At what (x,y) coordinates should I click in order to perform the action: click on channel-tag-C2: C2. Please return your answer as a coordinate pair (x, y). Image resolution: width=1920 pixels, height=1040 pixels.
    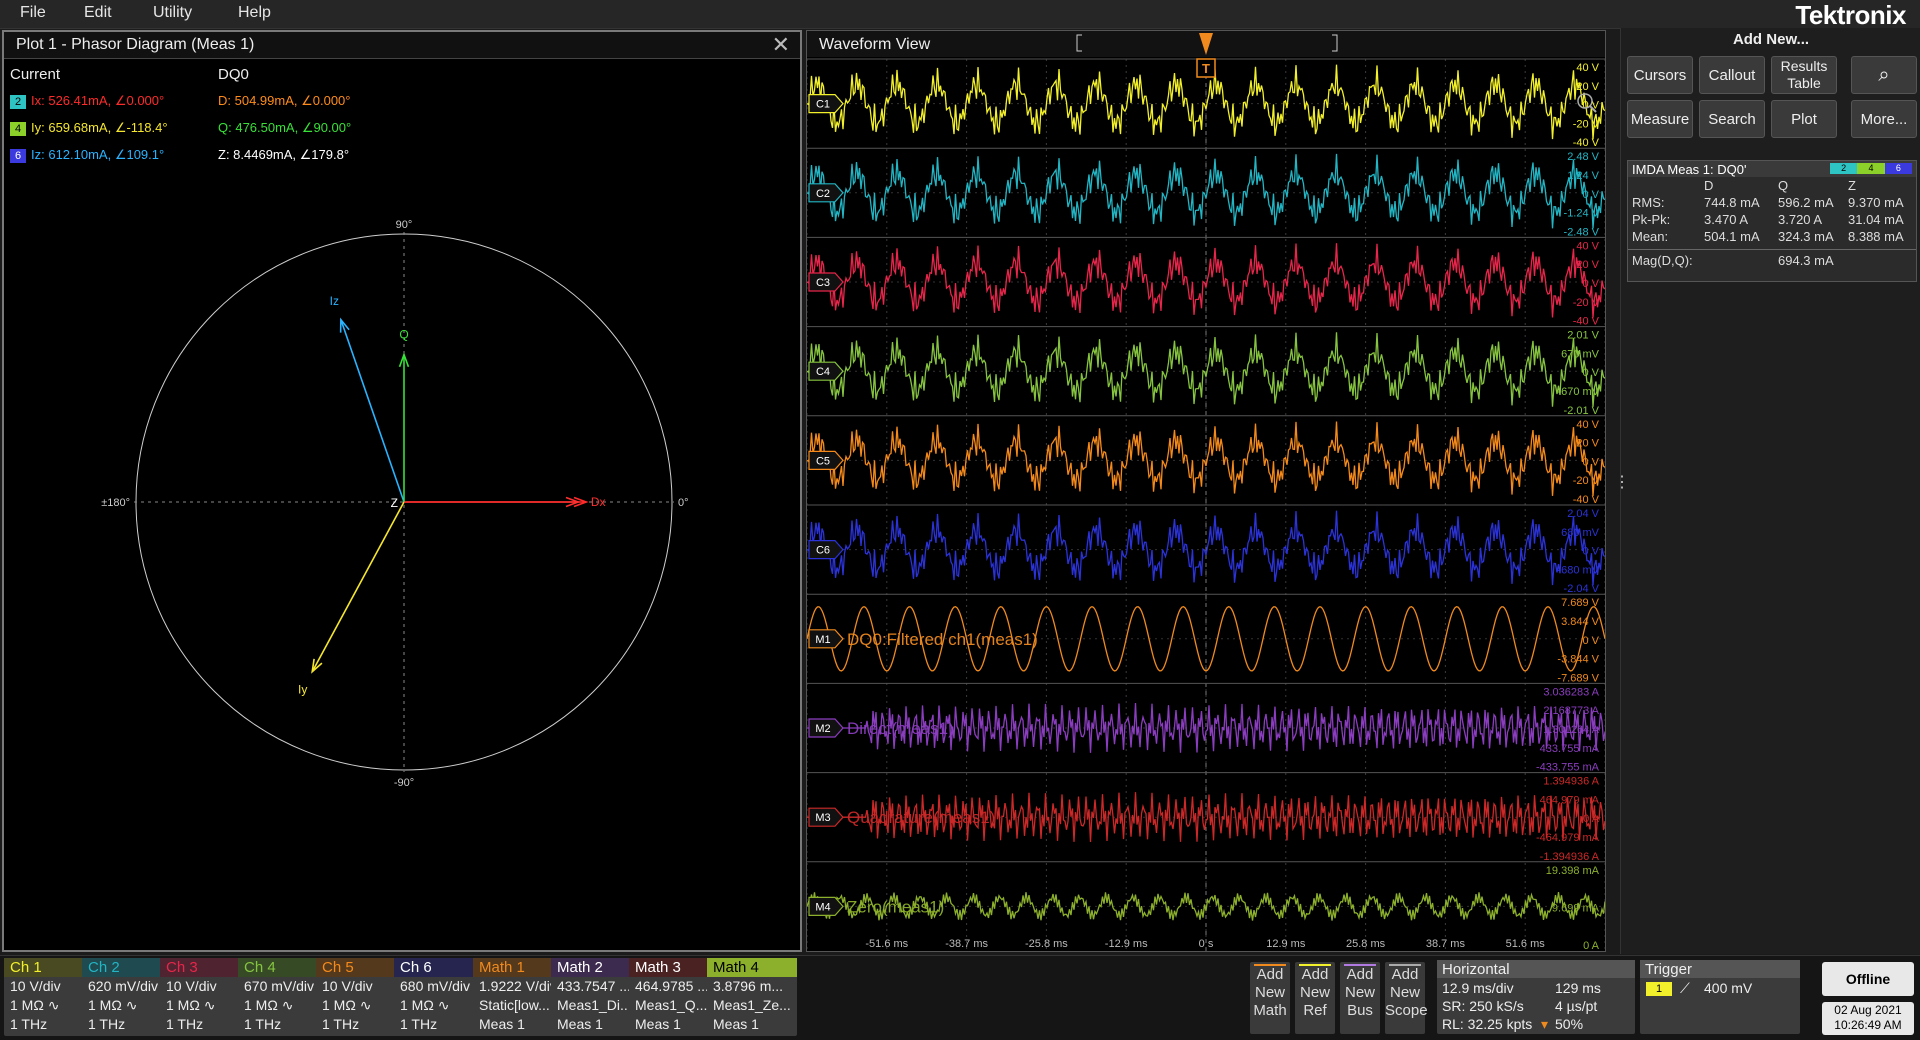
    Looking at the image, I should click on (826, 193).